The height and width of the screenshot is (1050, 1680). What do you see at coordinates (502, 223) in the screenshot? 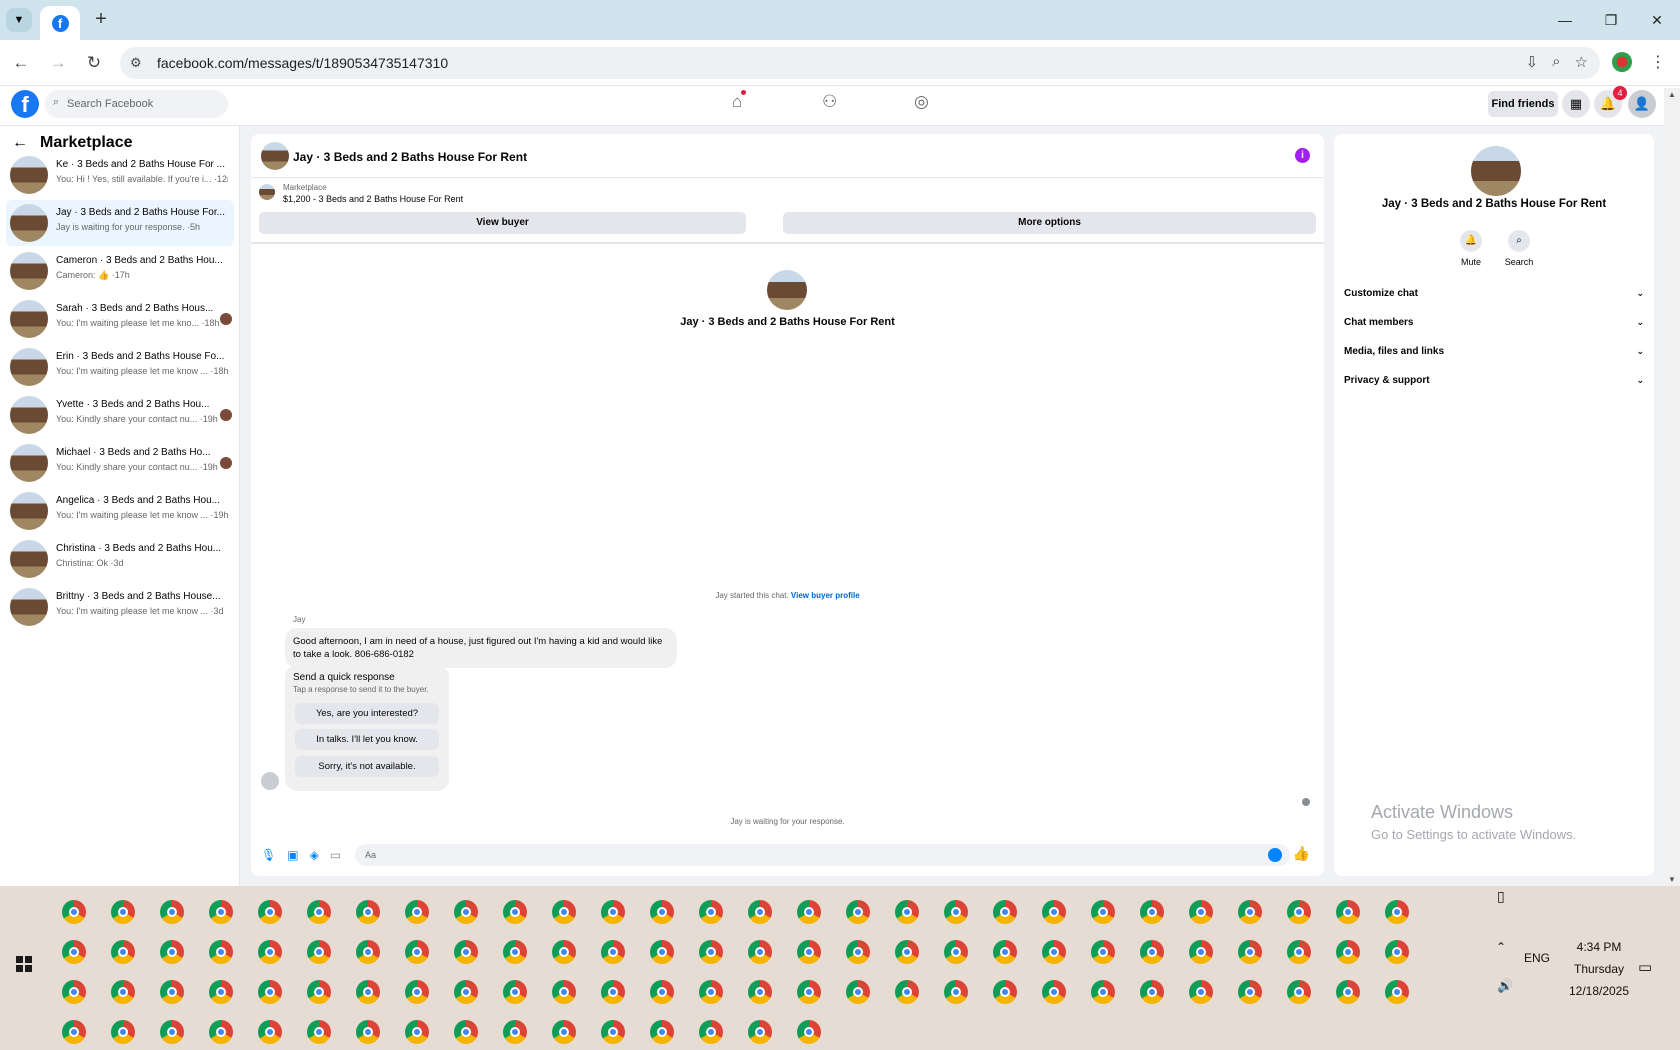
I see `view-buyer-button: View buyer` at bounding box center [502, 223].